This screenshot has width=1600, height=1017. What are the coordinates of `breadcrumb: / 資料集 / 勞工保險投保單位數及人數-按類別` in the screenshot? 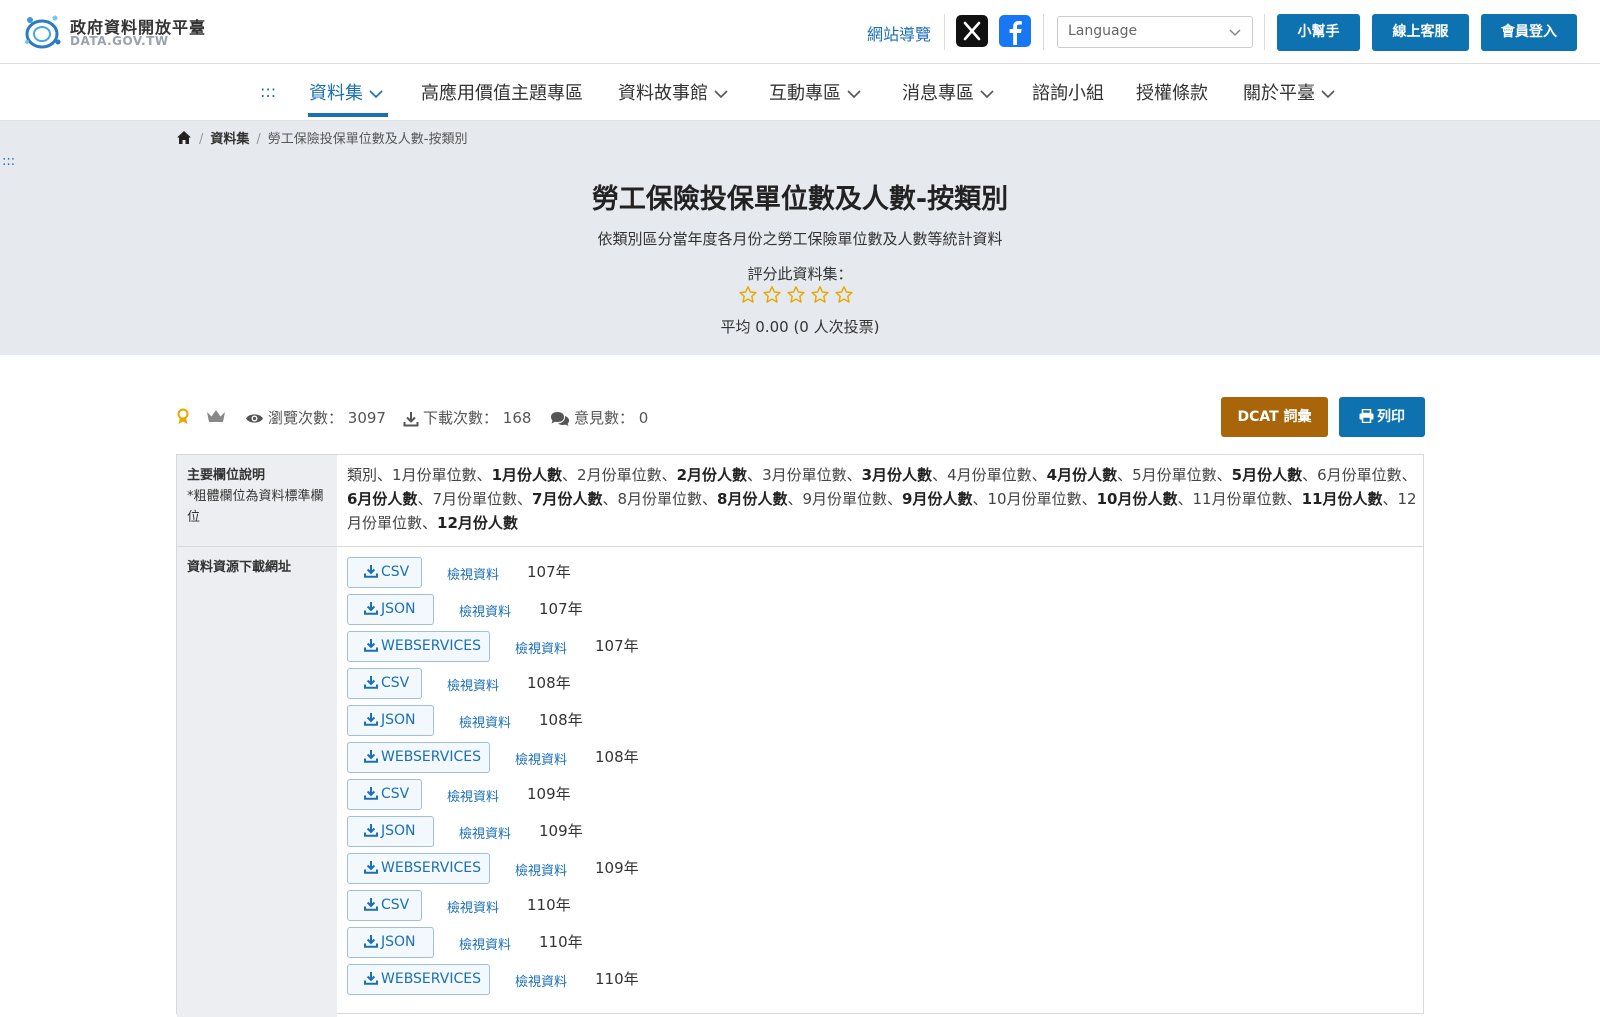 It's located at (322, 137).